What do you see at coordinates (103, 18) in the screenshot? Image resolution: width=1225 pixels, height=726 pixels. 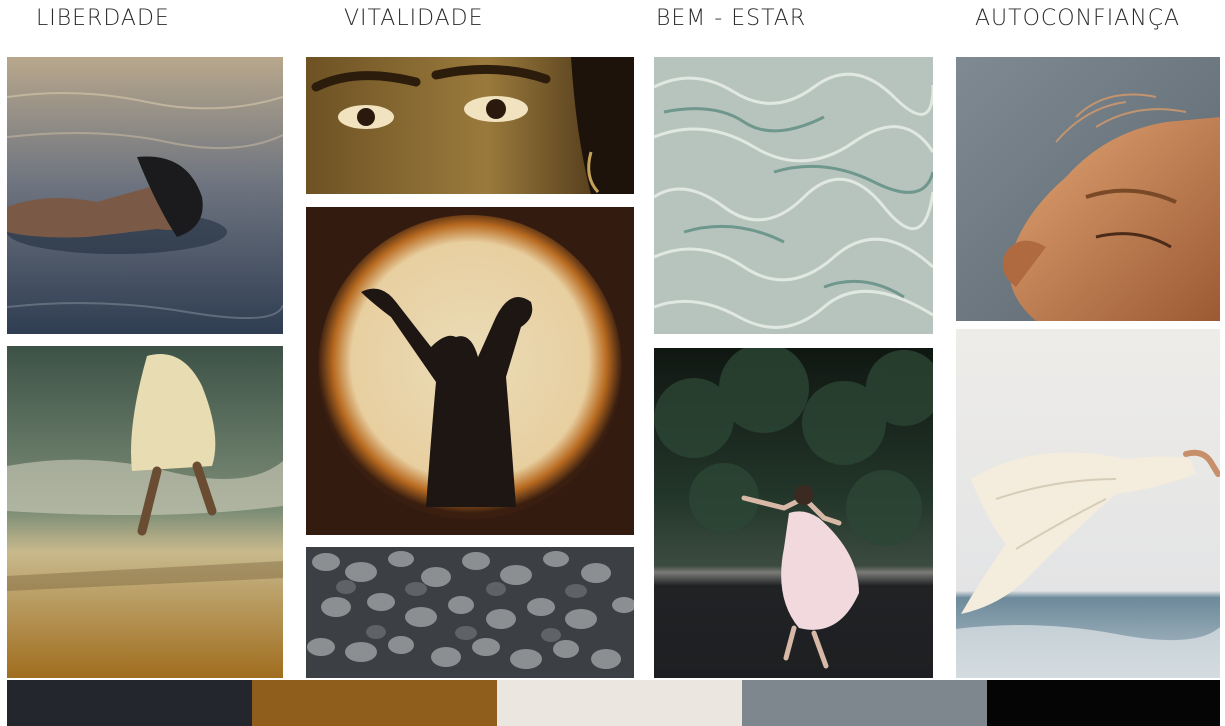 I see `heading-liberdade: LIBERDADE` at bounding box center [103, 18].